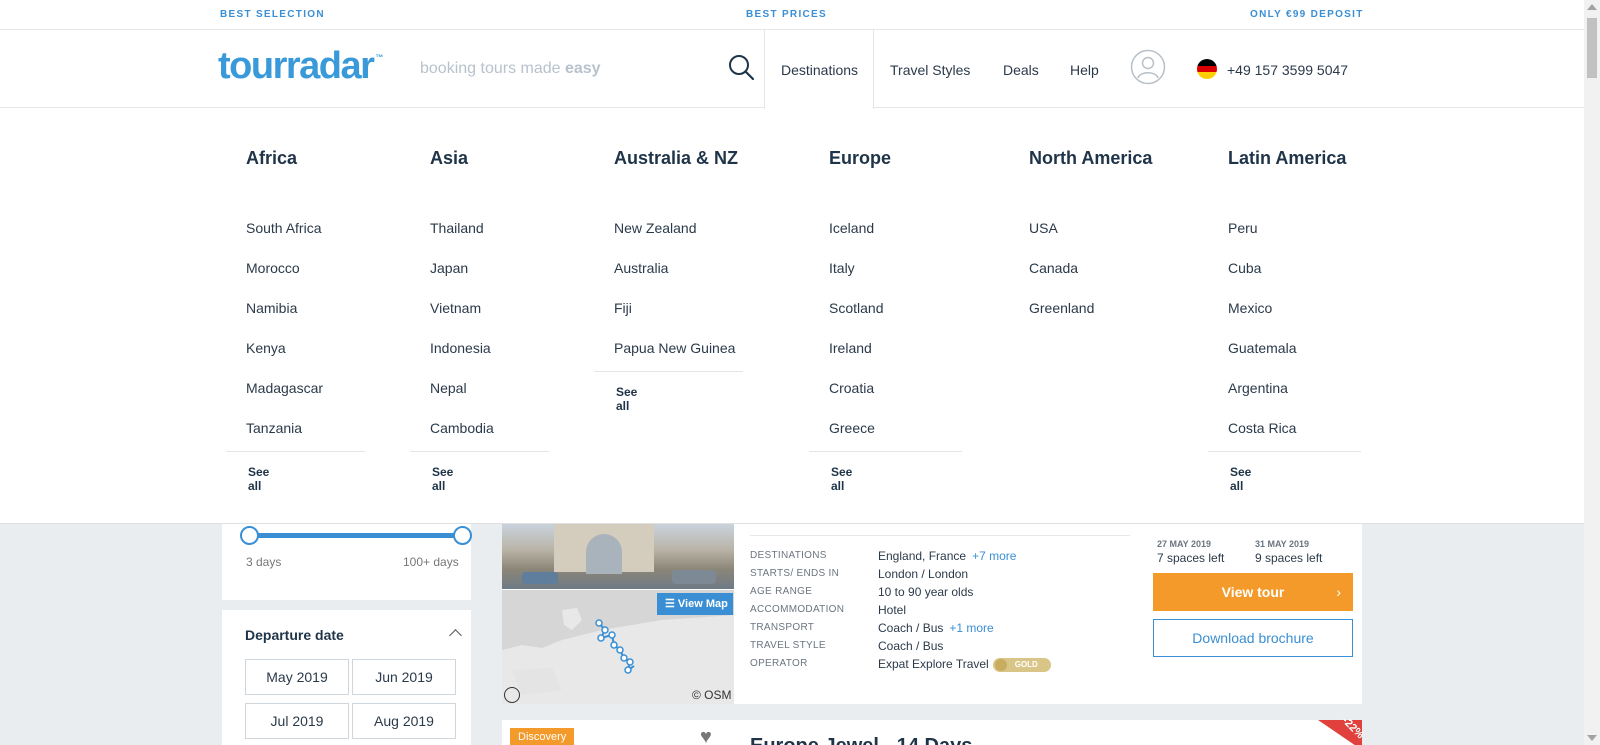 Image resolution: width=1600 pixels, height=745 pixels. Describe the element at coordinates (604, 554) in the screenshot. I see `arch-opening` at that location.